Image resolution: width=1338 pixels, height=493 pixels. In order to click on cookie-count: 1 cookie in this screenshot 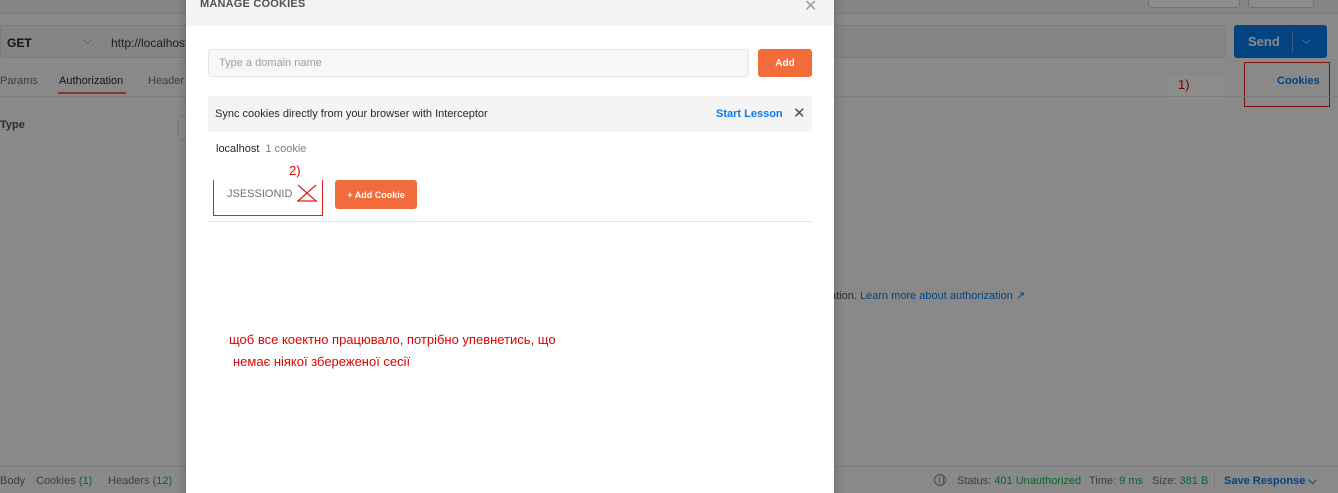, I will do `click(286, 149)`.